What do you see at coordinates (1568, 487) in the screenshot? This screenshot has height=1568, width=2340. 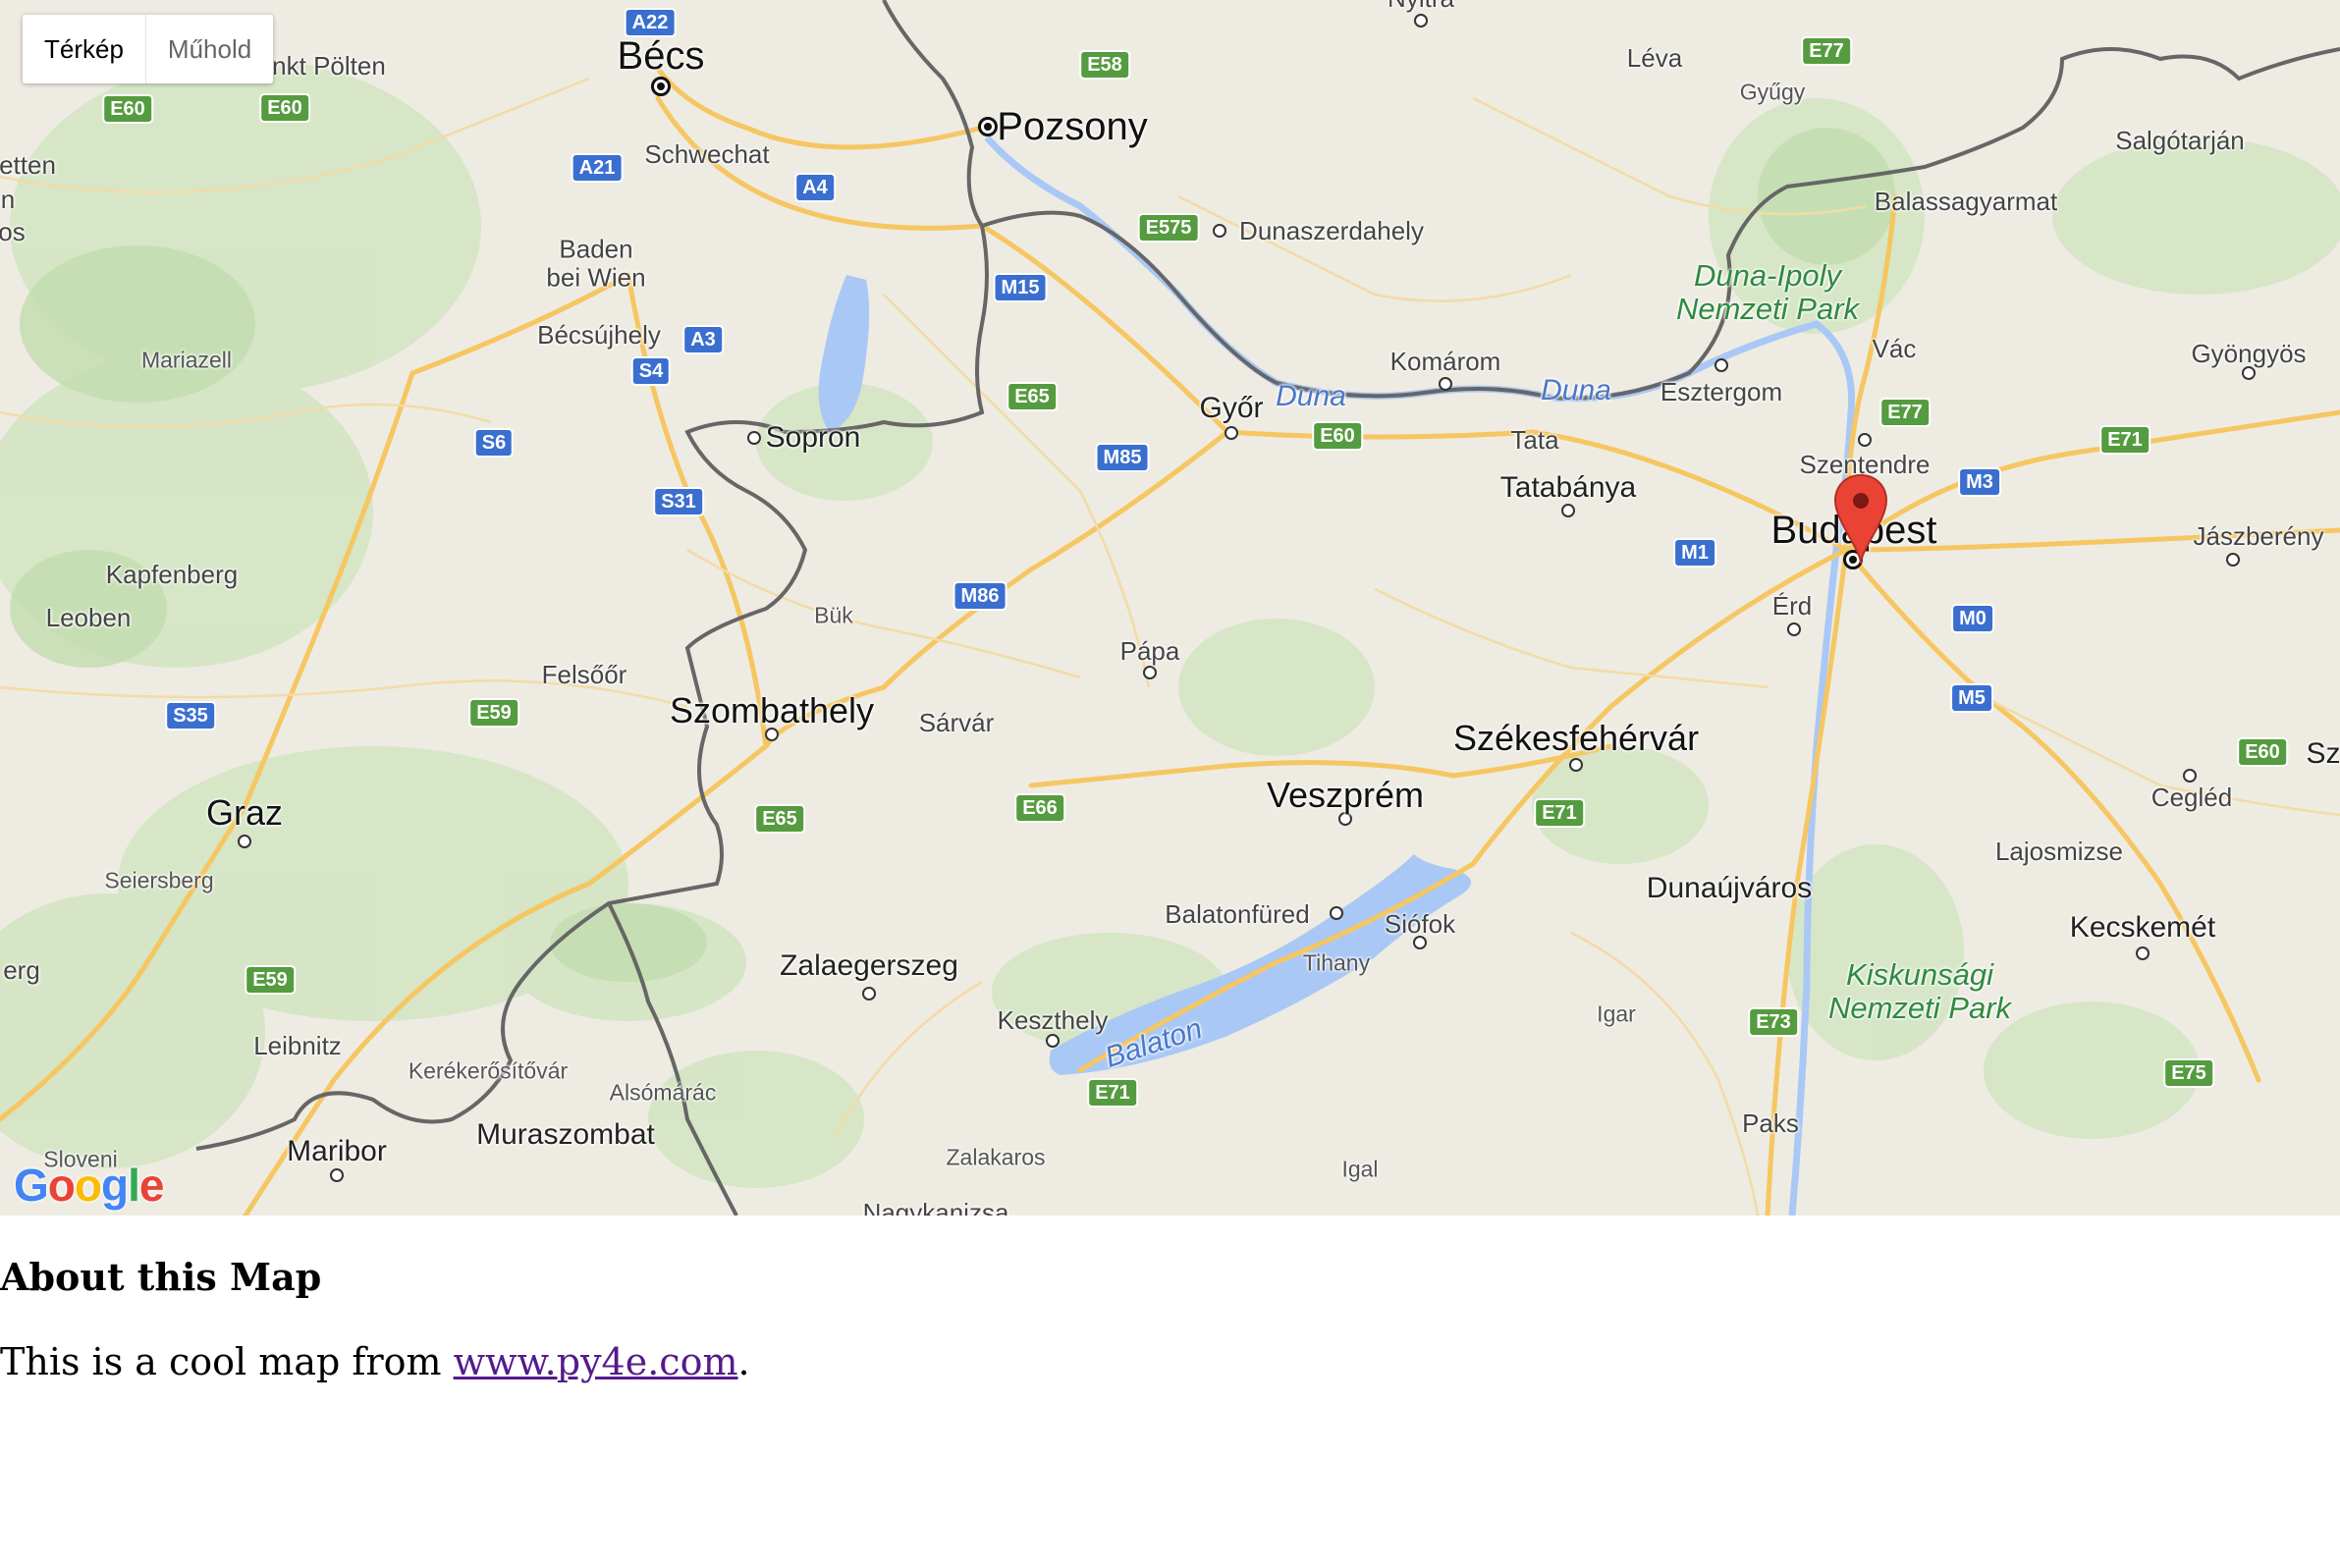 I see `city-label-tatabanya: Tatabánya` at bounding box center [1568, 487].